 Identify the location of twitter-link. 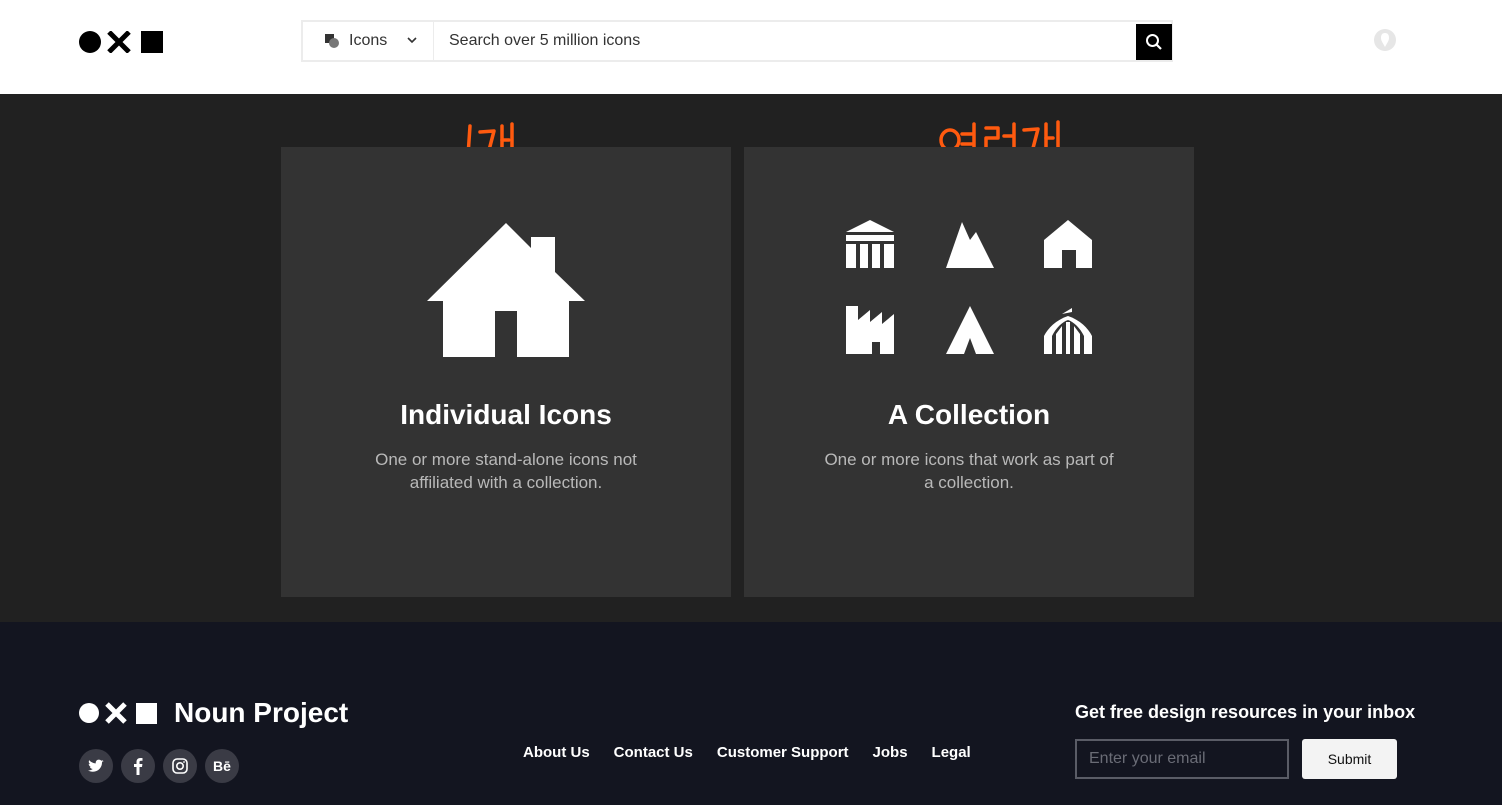
(96, 766).